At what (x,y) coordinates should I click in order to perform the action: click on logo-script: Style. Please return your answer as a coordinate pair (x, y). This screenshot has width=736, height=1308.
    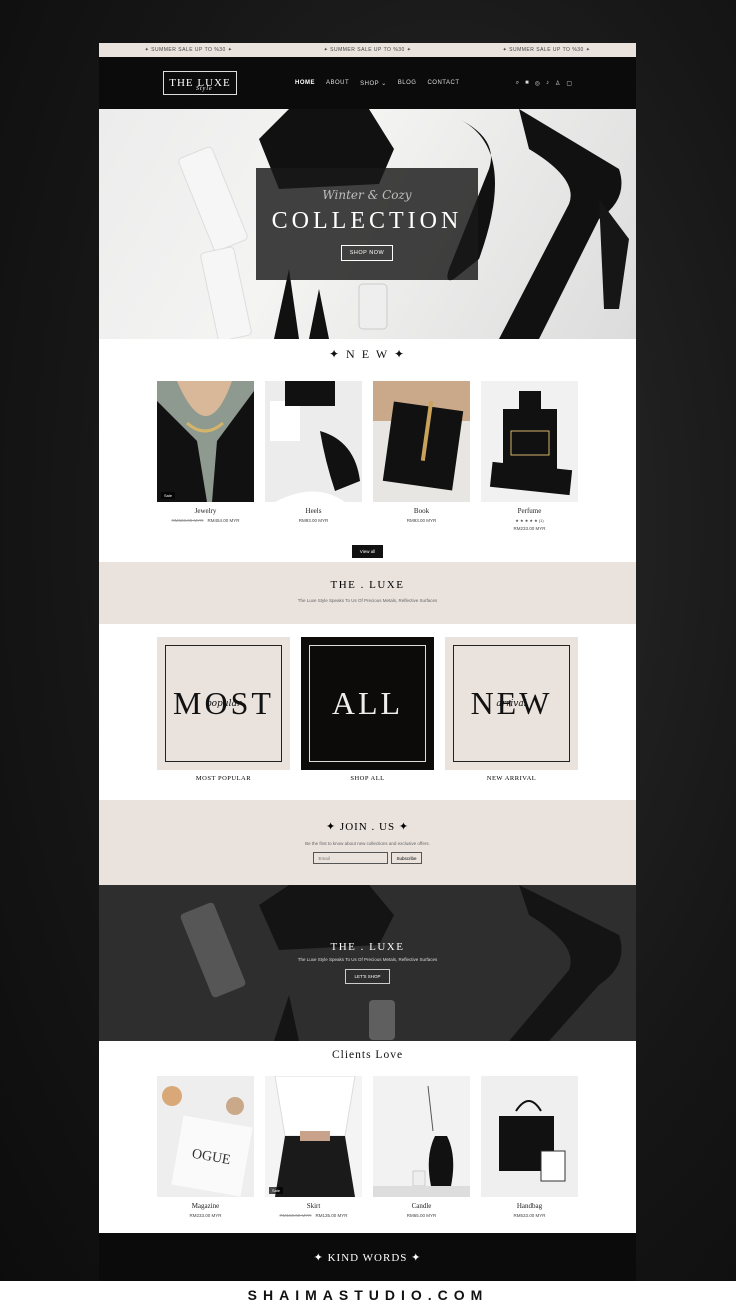
    Looking at the image, I should click on (204, 89).